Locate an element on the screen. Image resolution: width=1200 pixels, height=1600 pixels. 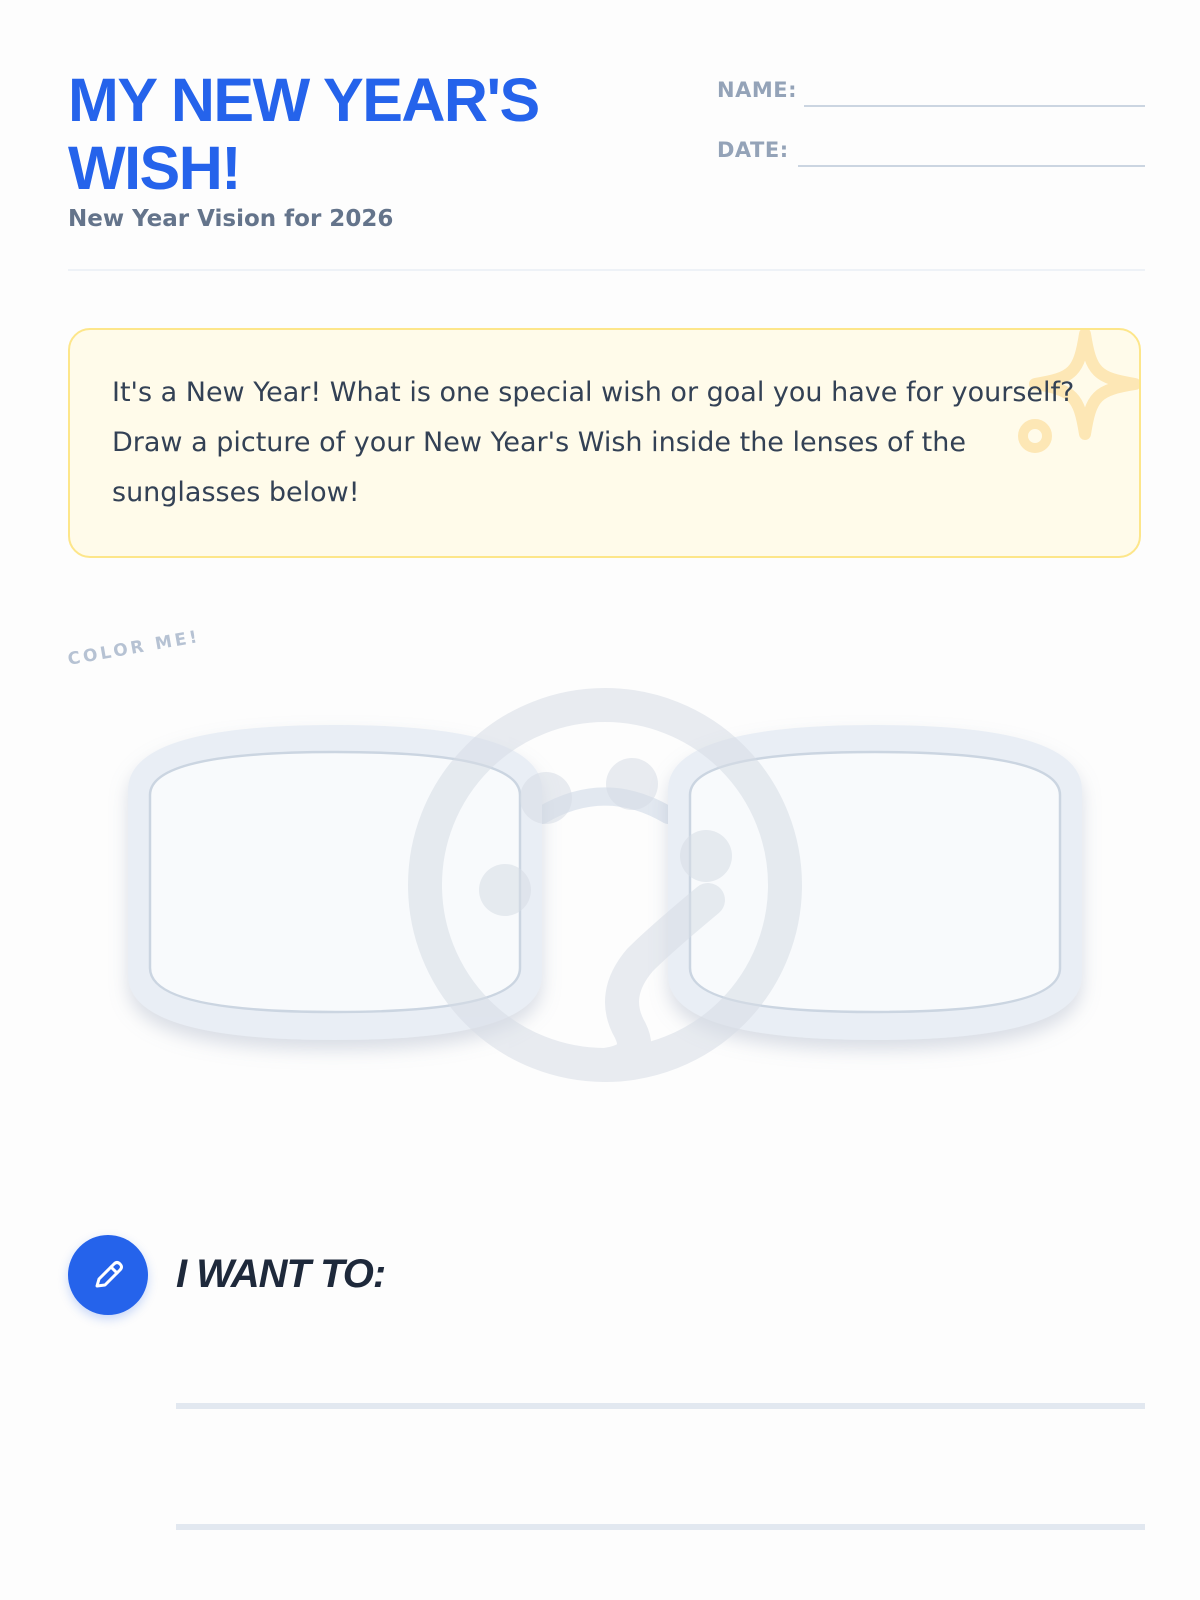
name-label: NAME: is located at coordinates (757, 90).